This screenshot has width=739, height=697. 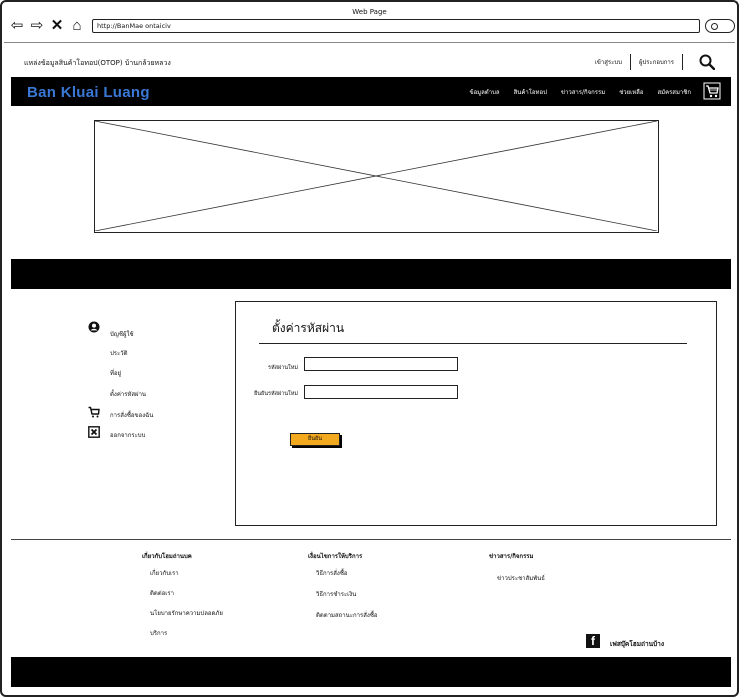 What do you see at coordinates (315, 439) in the screenshot?
I see `confirm-button: ยืนยัน` at bounding box center [315, 439].